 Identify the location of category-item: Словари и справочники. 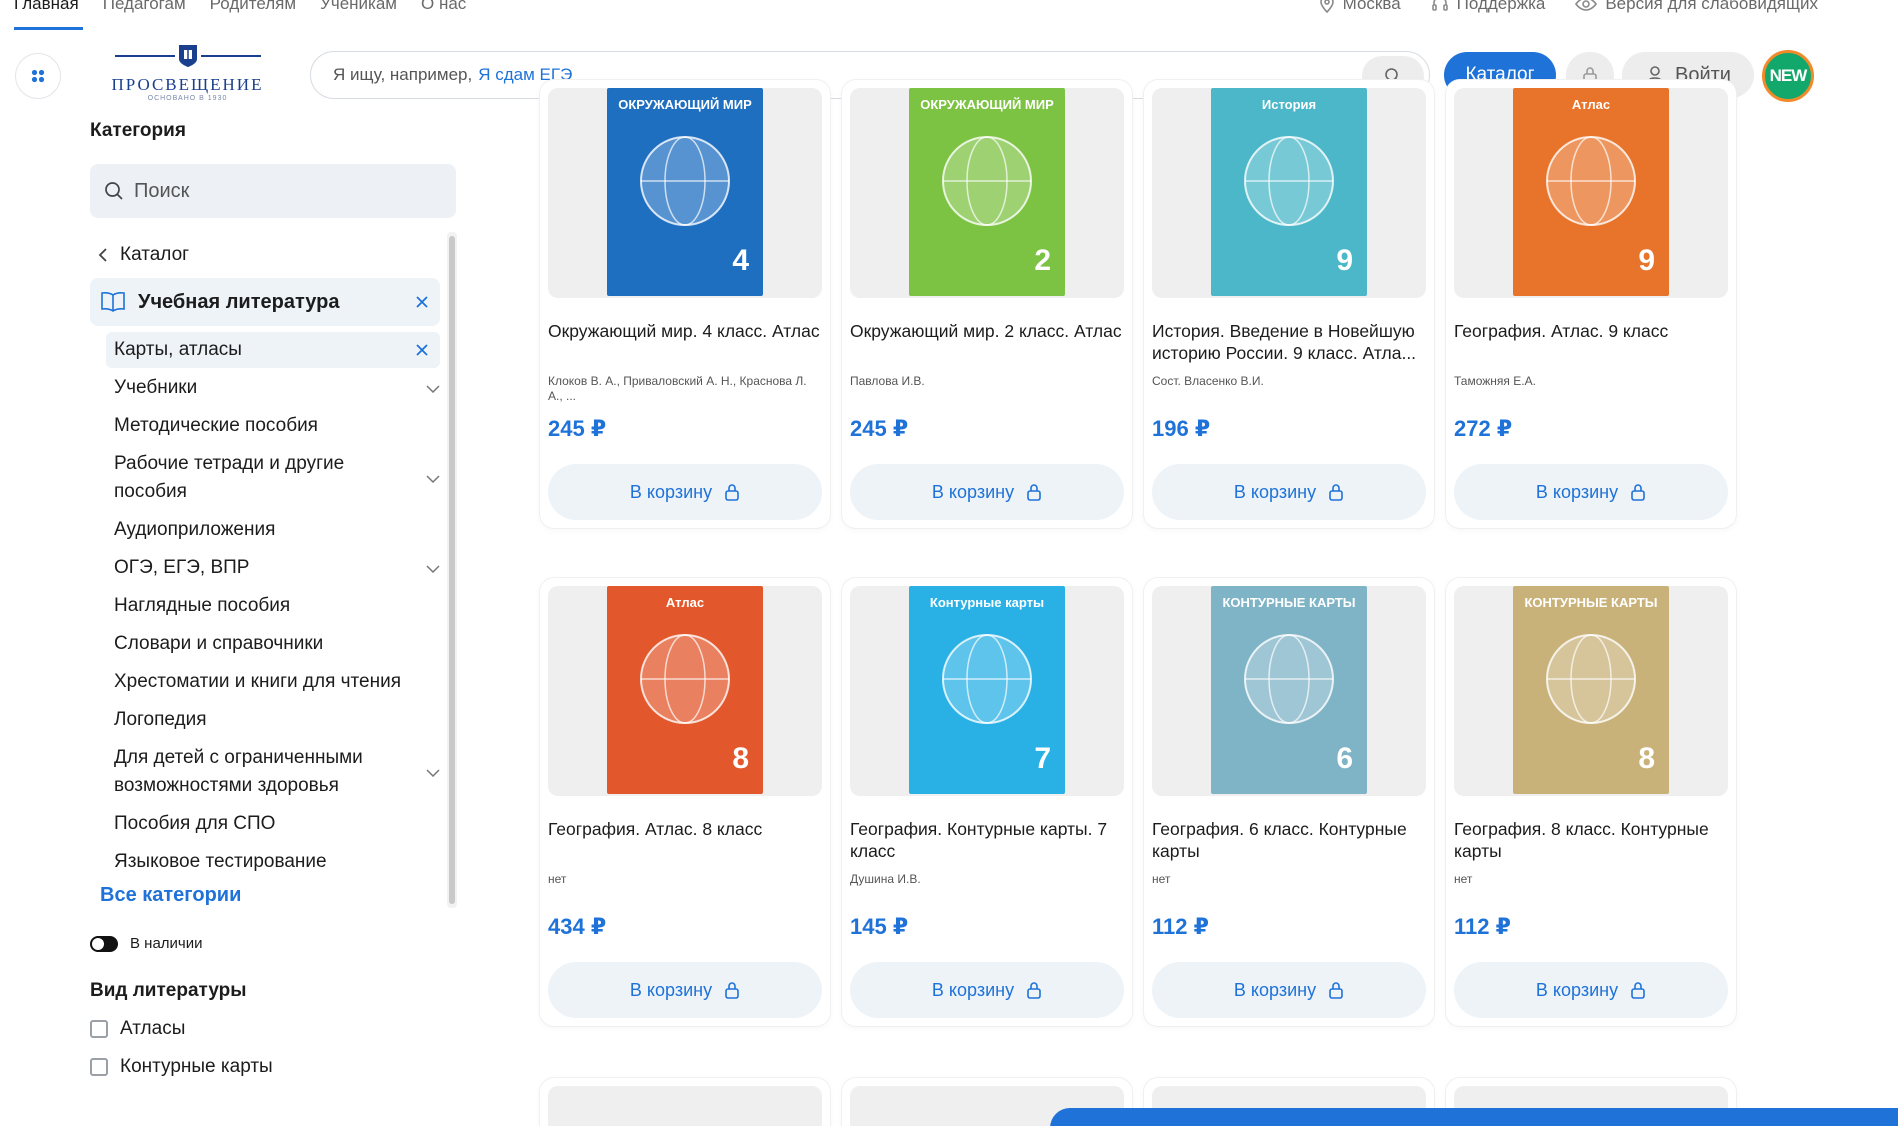
(277, 645).